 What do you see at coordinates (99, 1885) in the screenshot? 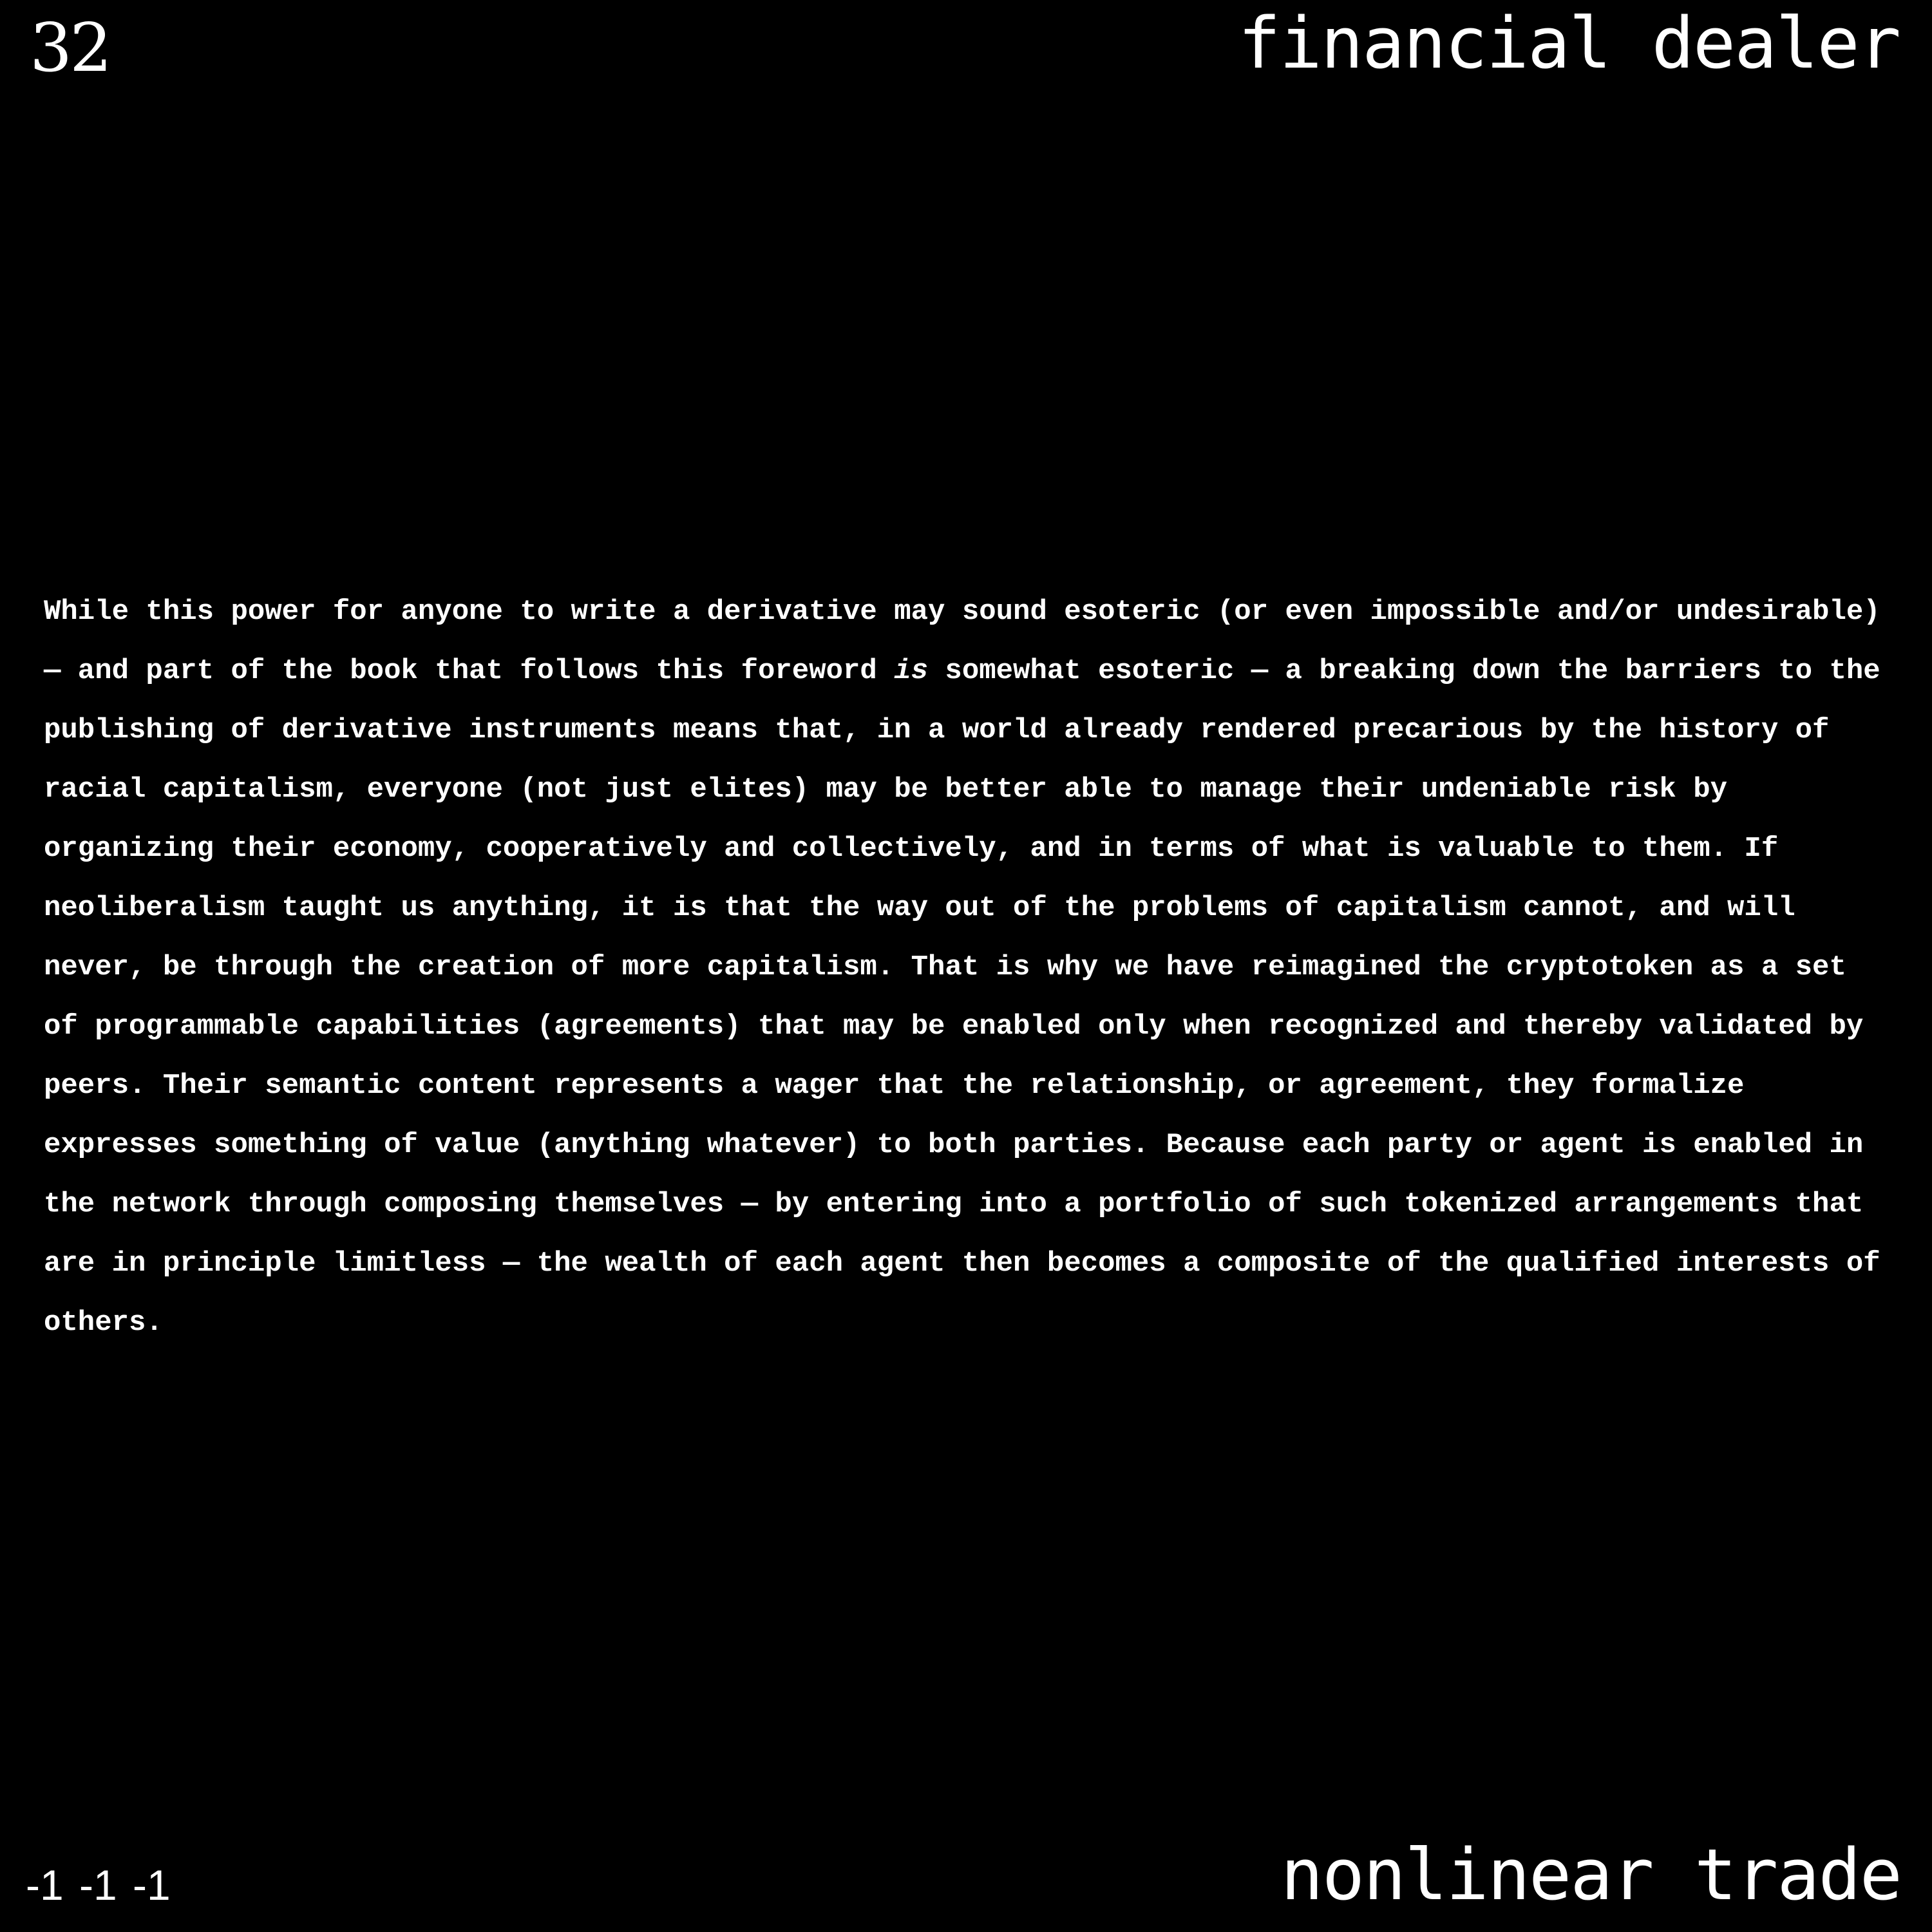
I see `footer-code: -1 -1 -1` at bounding box center [99, 1885].